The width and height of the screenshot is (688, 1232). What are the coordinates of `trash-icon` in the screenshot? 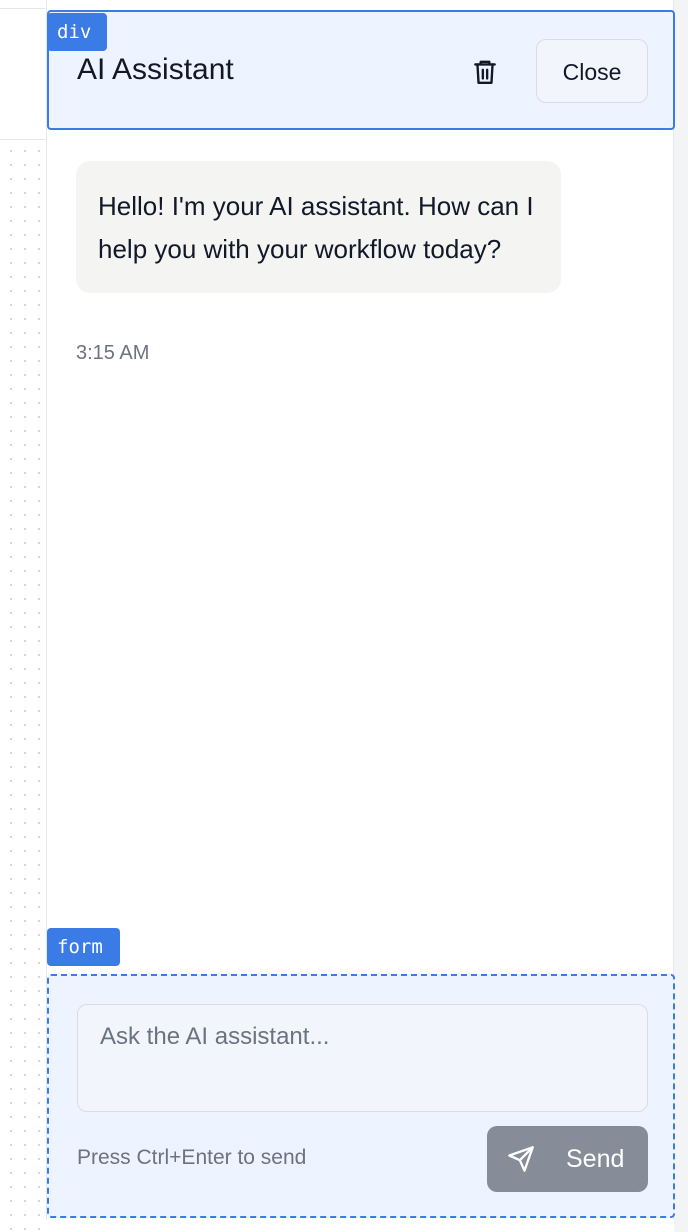 It's located at (485, 72).